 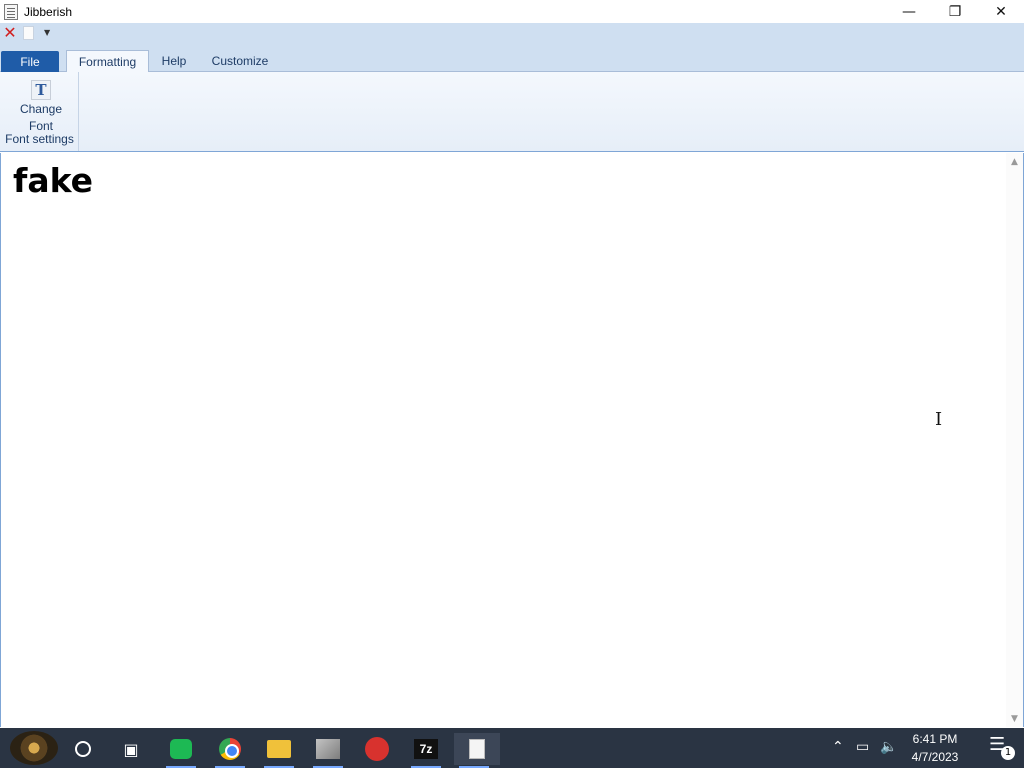 I want to click on window-controls: — ❐ ✕, so click(x=955, y=11).